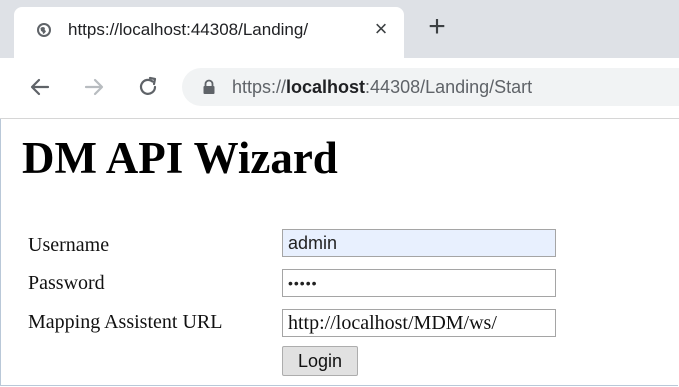  What do you see at coordinates (40, 87) in the screenshot?
I see `arrow-left-icon` at bounding box center [40, 87].